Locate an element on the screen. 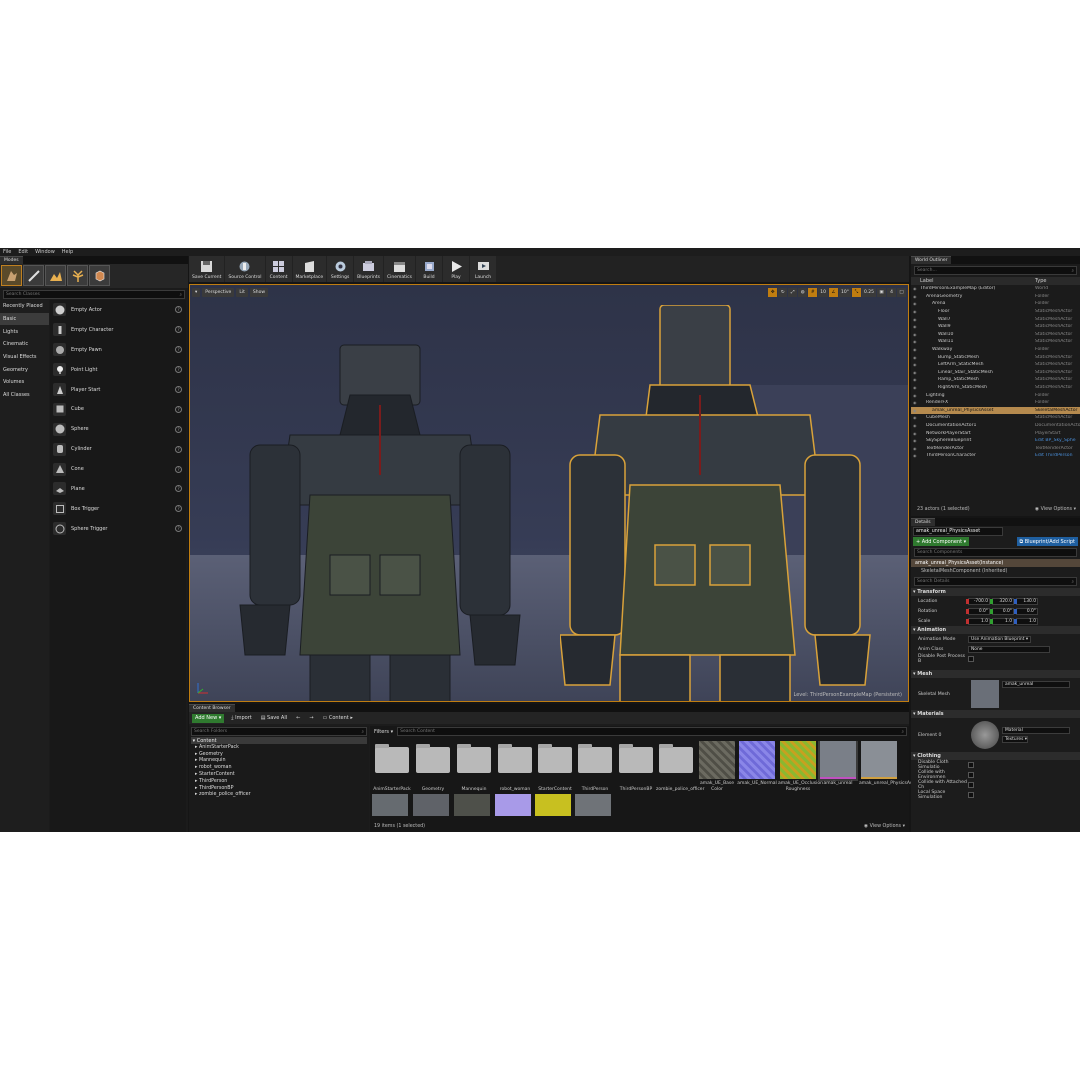 This screenshot has width=1080, height=1080. scale-x-field: 1.0 is located at coordinates (978, 621).